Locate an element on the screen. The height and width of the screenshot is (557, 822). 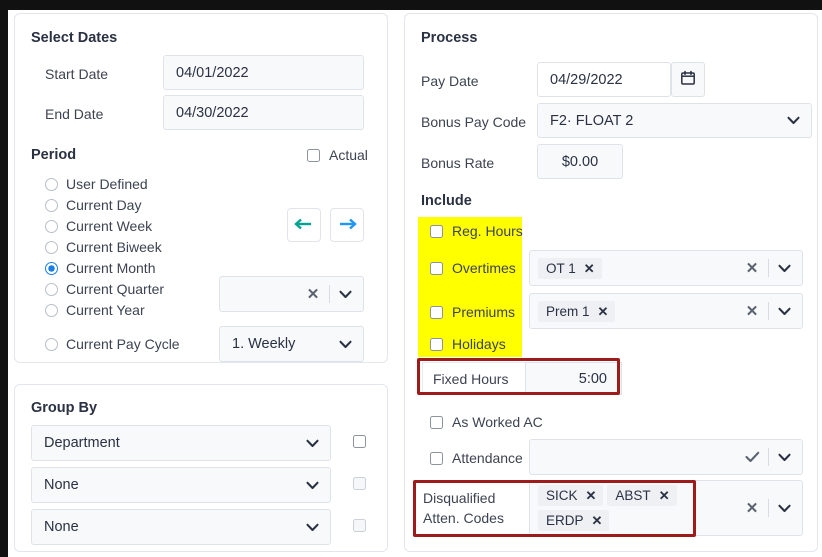
attendance-row: Attendance is located at coordinates (476, 458).